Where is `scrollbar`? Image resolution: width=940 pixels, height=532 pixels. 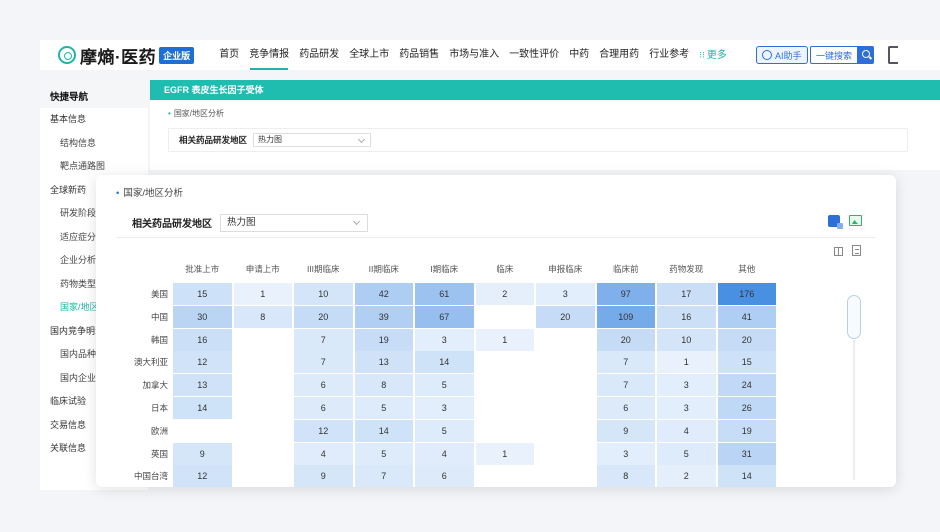
scrollbar is located at coordinates (854, 317).